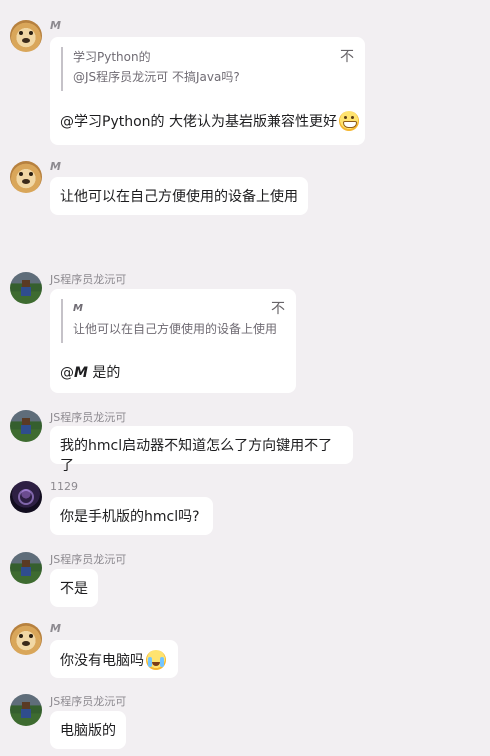 This screenshot has height=756, width=490. What do you see at coordinates (207, 69) in the screenshot?
I see `reply-quote: 学习Python的 不 @JS程序员龙沅可 不搞Java吗?` at bounding box center [207, 69].